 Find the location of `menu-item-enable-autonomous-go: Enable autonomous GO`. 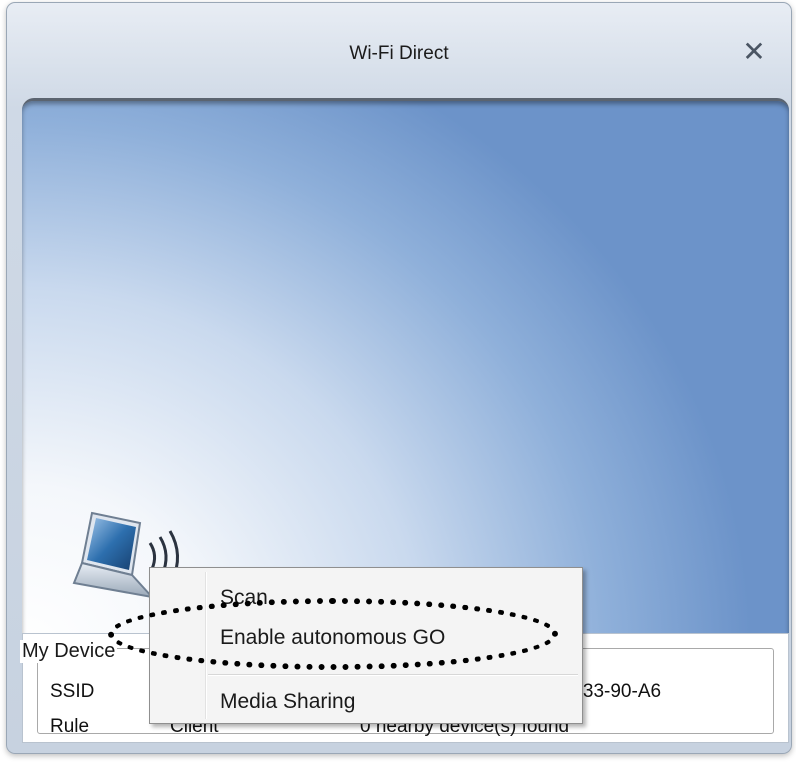

menu-item-enable-autonomous-go: Enable autonomous GO is located at coordinates (332, 638).